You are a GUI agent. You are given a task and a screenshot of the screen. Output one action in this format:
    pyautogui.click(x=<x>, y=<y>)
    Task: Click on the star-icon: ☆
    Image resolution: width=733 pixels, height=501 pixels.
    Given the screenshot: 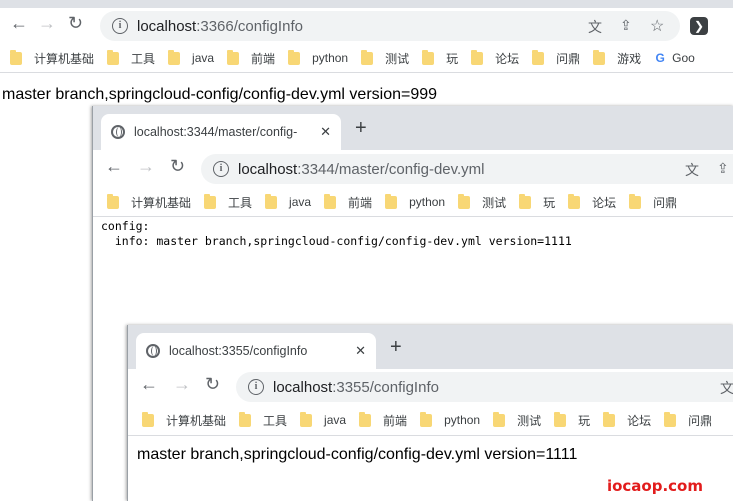 What is the action you would take?
    pyautogui.click(x=657, y=26)
    